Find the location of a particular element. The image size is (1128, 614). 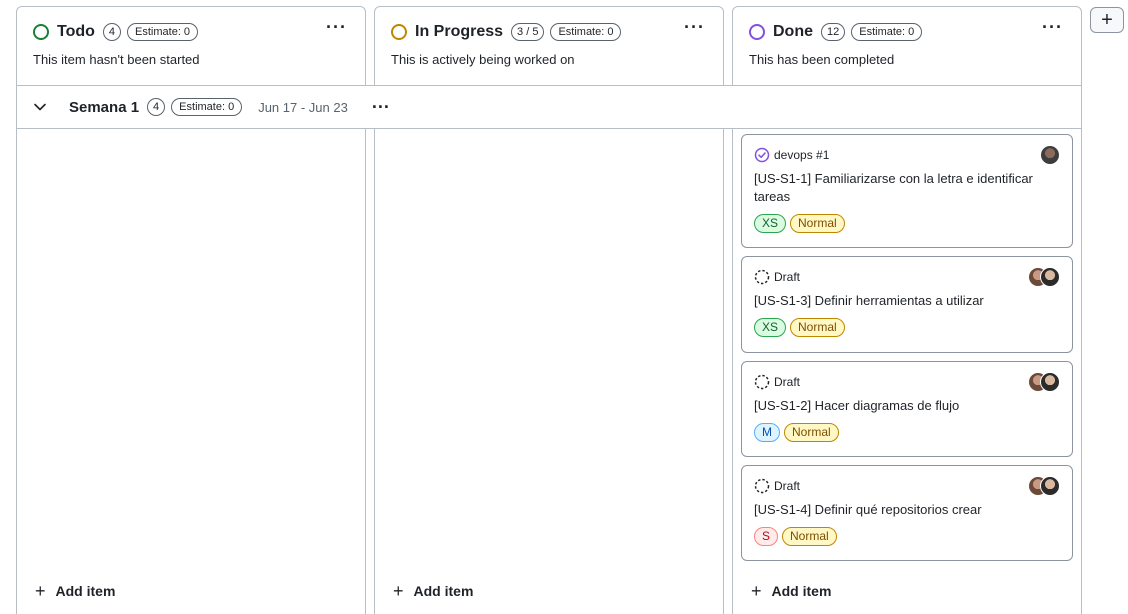

card-title: [US-S1-4] Definir qué repositorios crear is located at coordinates (907, 510).